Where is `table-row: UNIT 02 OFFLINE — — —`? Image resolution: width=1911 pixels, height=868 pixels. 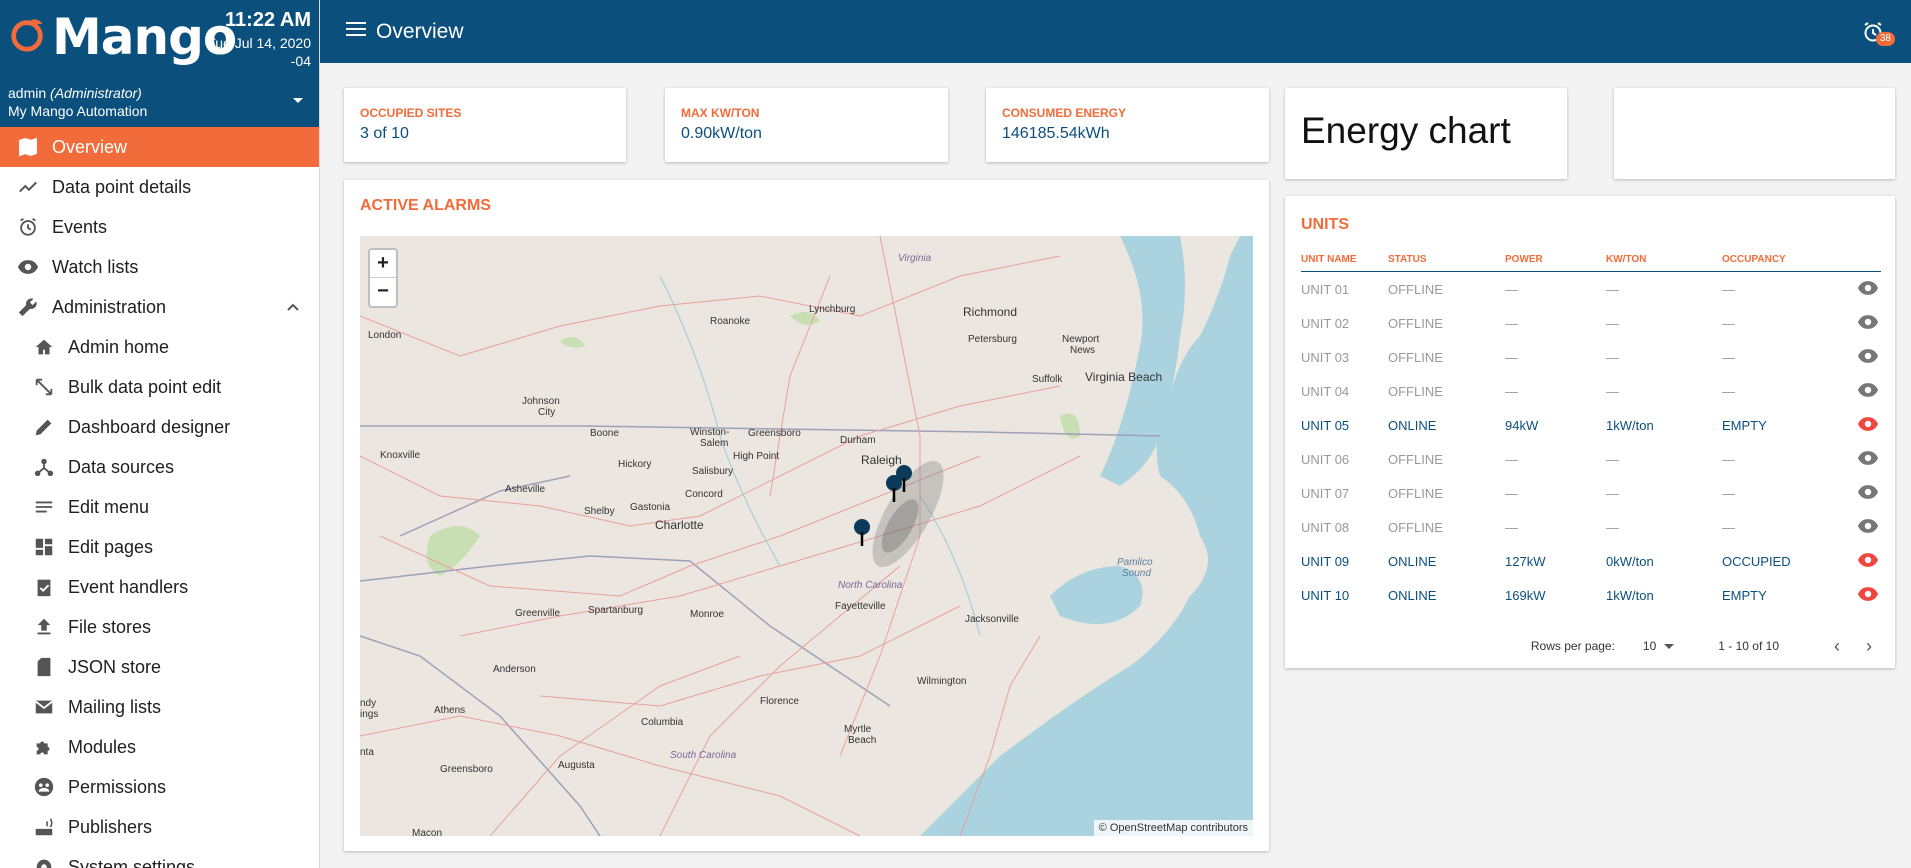 table-row: UNIT 02 OFFLINE — — — is located at coordinates (1591, 323).